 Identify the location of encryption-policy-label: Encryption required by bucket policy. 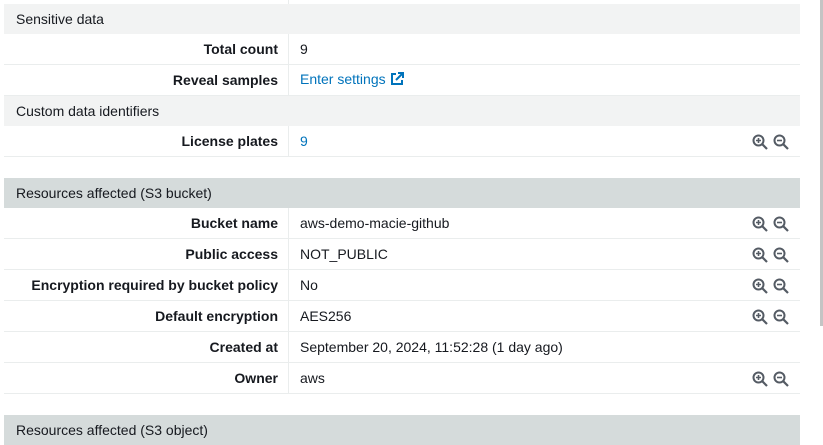
(146, 285).